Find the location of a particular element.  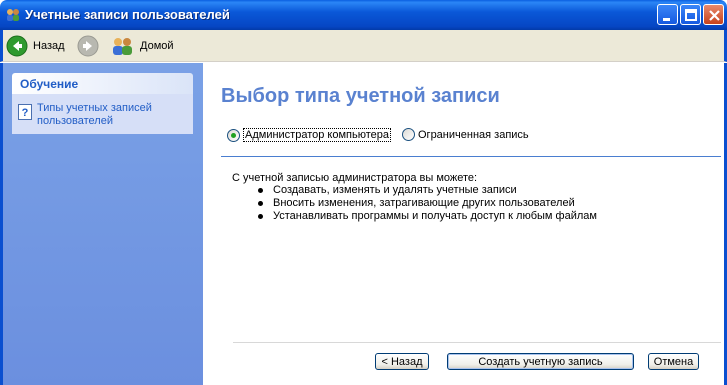

radio-administrator: Администратор компьютера is located at coordinates (309, 135).